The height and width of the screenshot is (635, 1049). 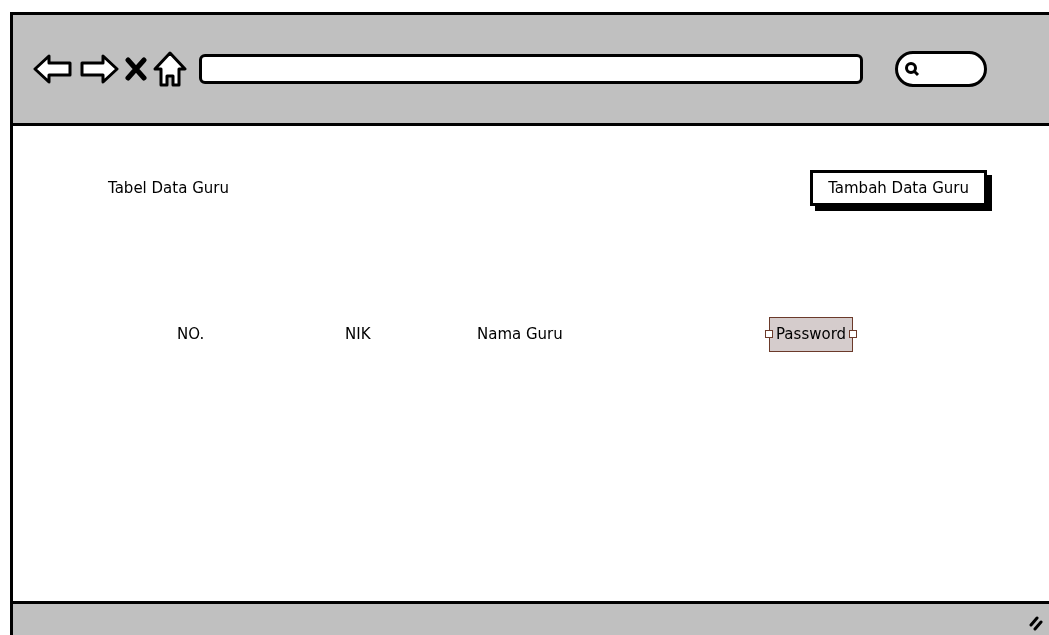 What do you see at coordinates (53, 69) in the screenshot?
I see `back-arrow-icon` at bounding box center [53, 69].